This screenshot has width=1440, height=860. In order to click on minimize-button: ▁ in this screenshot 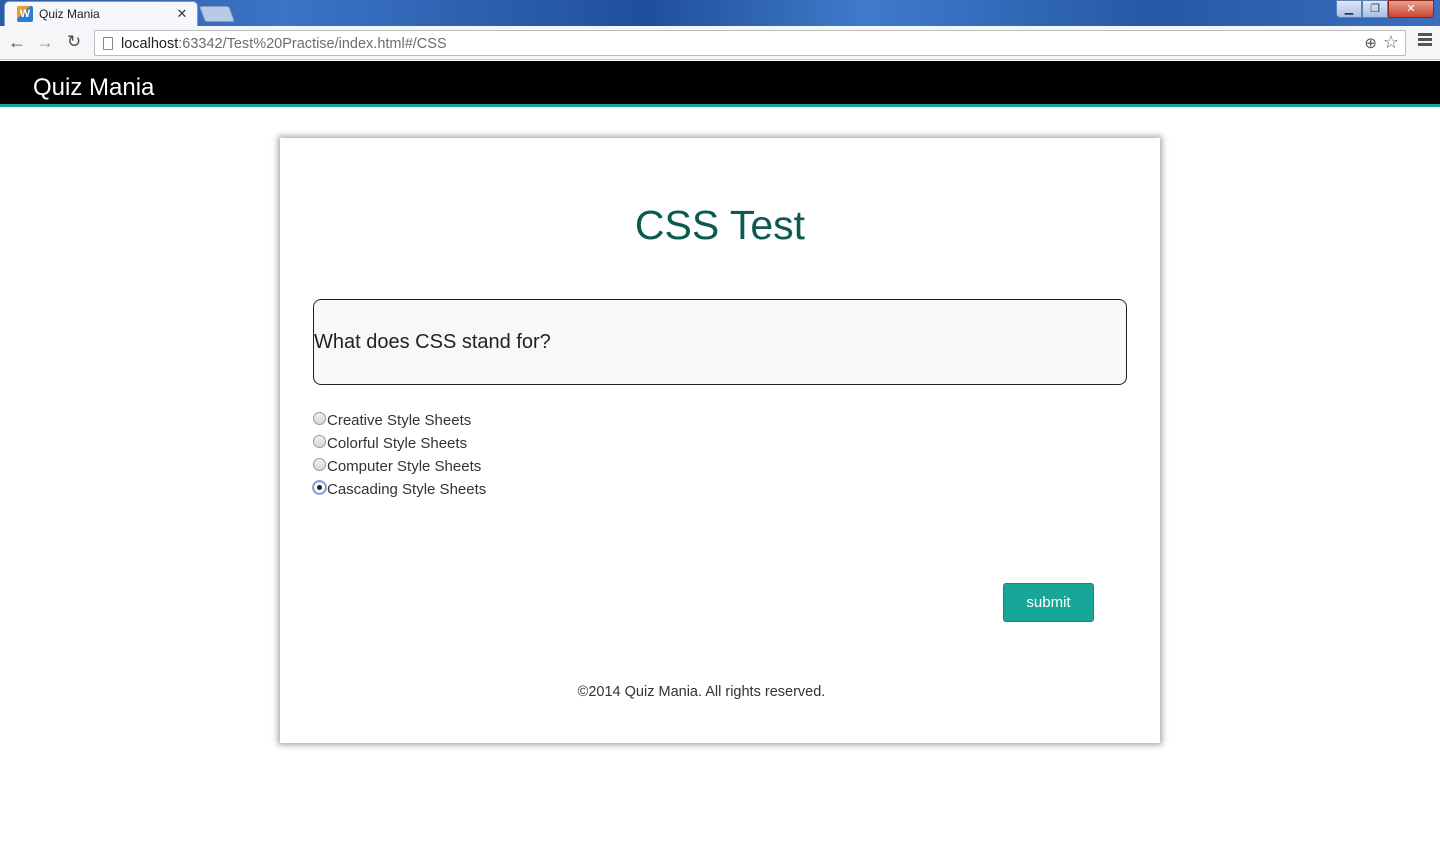, I will do `click(1349, 9)`.